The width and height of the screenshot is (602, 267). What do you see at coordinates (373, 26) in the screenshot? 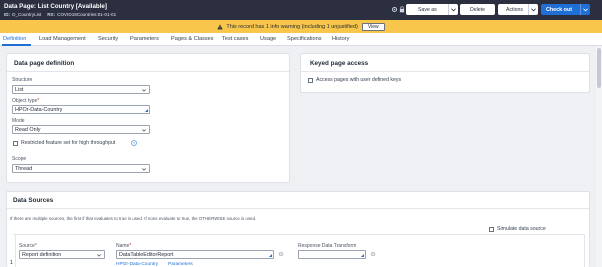
I see `view-warnings-button: View` at bounding box center [373, 26].